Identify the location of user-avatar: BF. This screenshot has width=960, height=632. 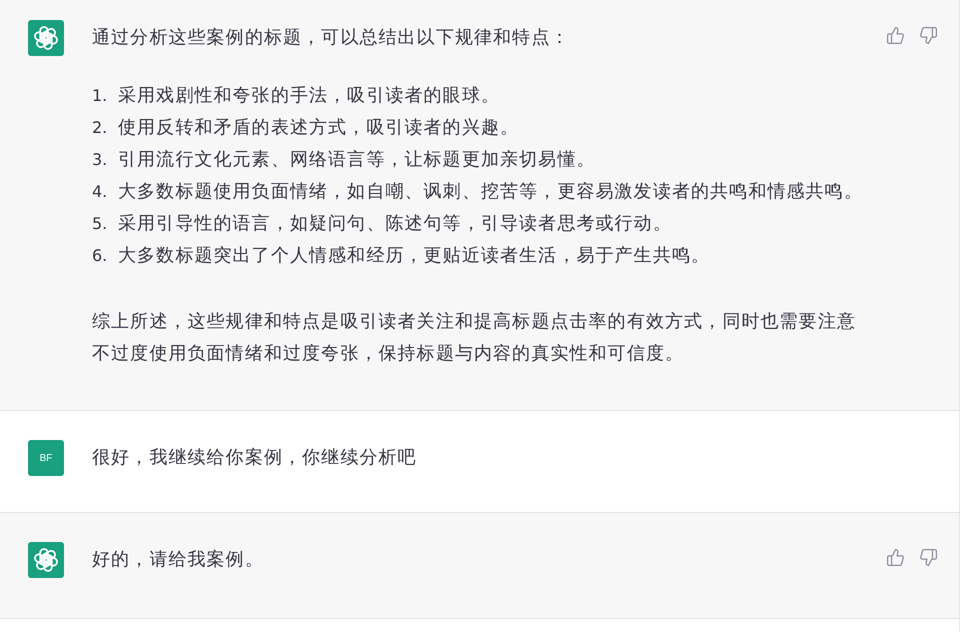
(46, 458).